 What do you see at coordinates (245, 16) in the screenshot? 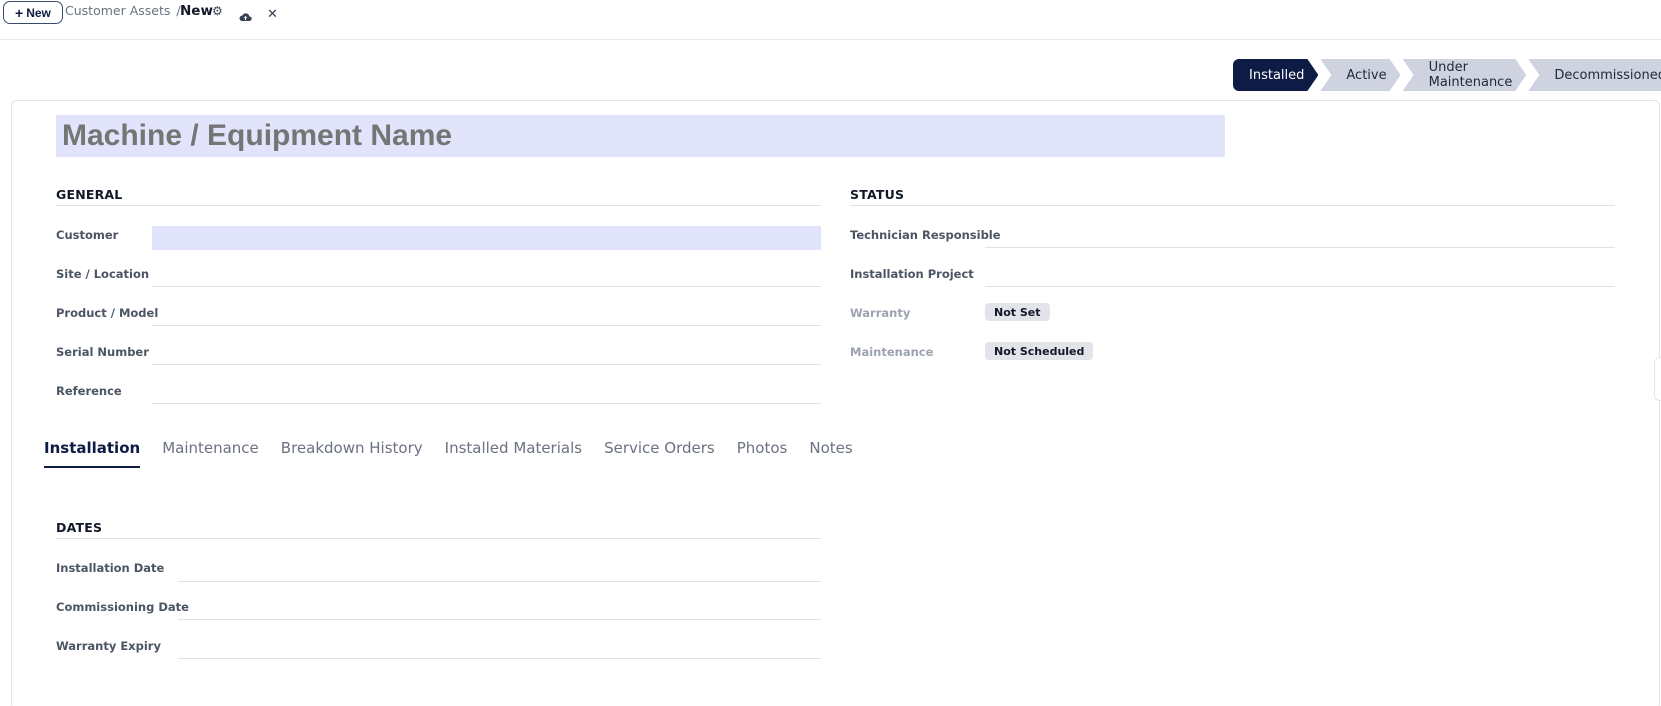
I see `cloud-upload-icon` at bounding box center [245, 16].